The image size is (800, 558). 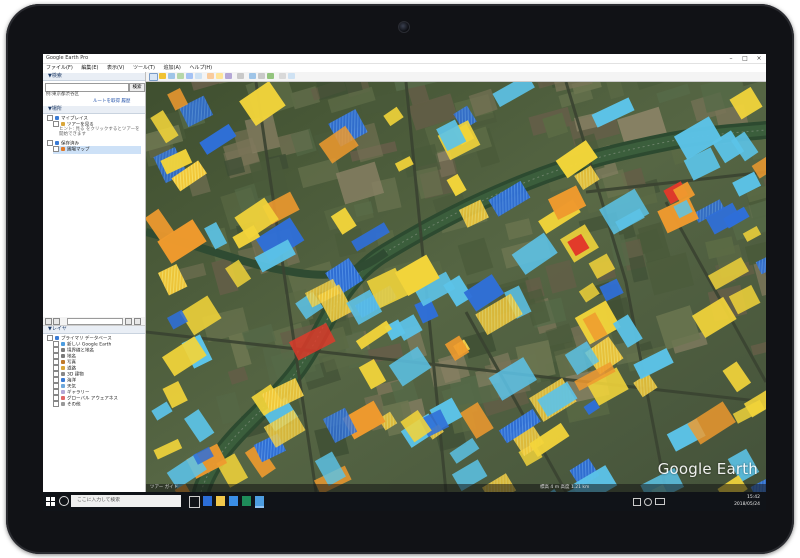 What do you see at coordinates (565, 487) in the screenshot?
I see `elevation-readout: 標高 4 m 高度 1.21 km` at bounding box center [565, 487].